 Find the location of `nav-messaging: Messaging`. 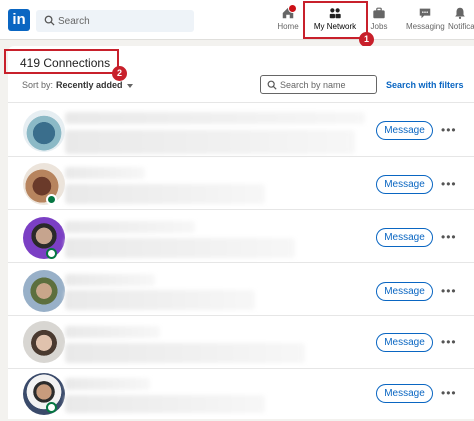

nav-messaging: Messaging is located at coordinates (425, 18).